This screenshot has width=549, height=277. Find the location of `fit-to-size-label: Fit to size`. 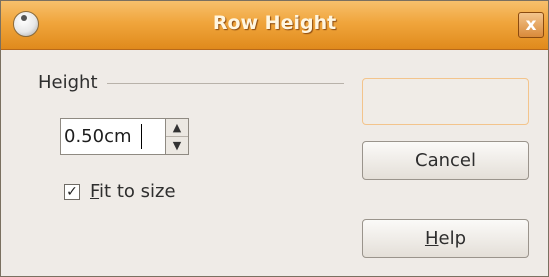

fit-to-size-label: Fit to size is located at coordinates (133, 191).